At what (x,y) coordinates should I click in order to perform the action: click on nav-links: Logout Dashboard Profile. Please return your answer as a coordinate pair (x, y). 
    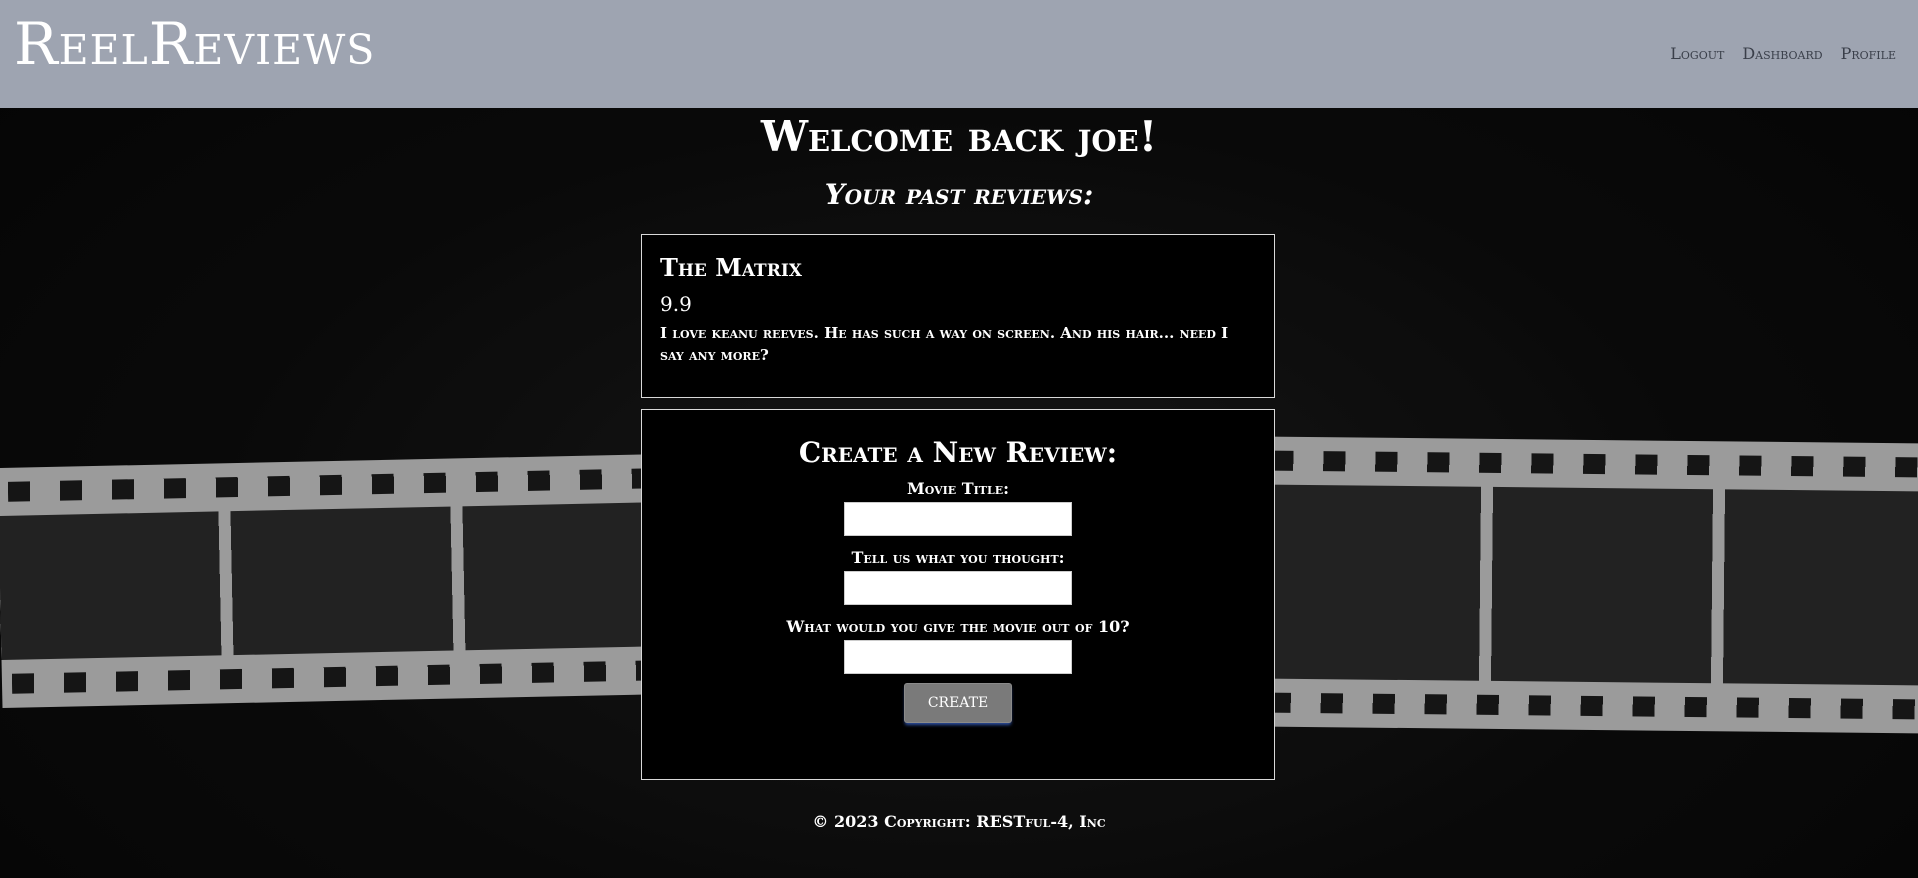
    Looking at the image, I should click on (1783, 53).